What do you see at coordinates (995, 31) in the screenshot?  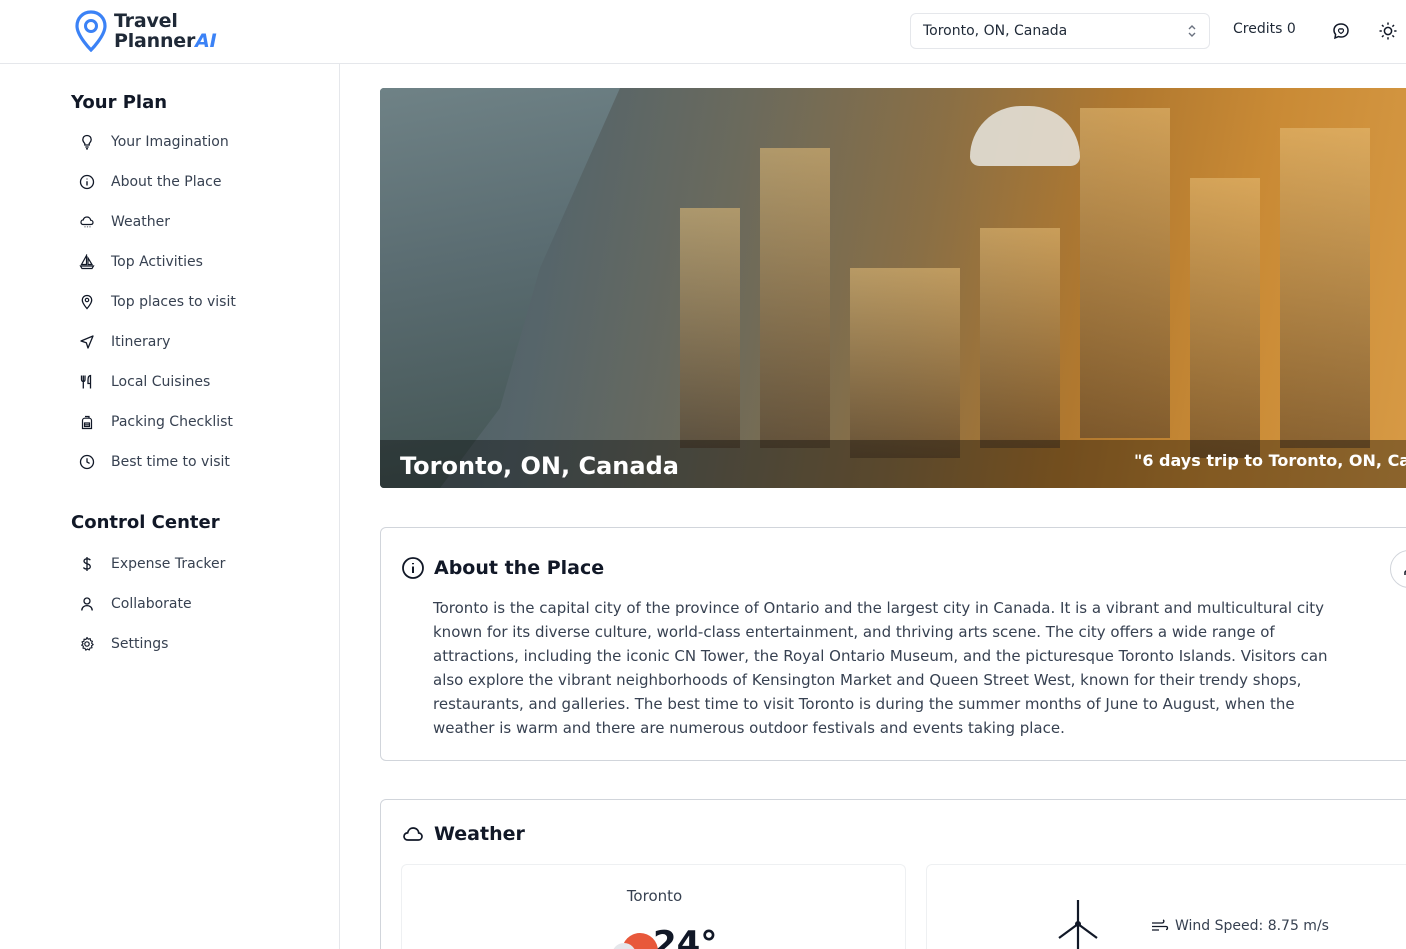 I see `place-select-value: Toronto, ON, Canada` at bounding box center [995, 31].